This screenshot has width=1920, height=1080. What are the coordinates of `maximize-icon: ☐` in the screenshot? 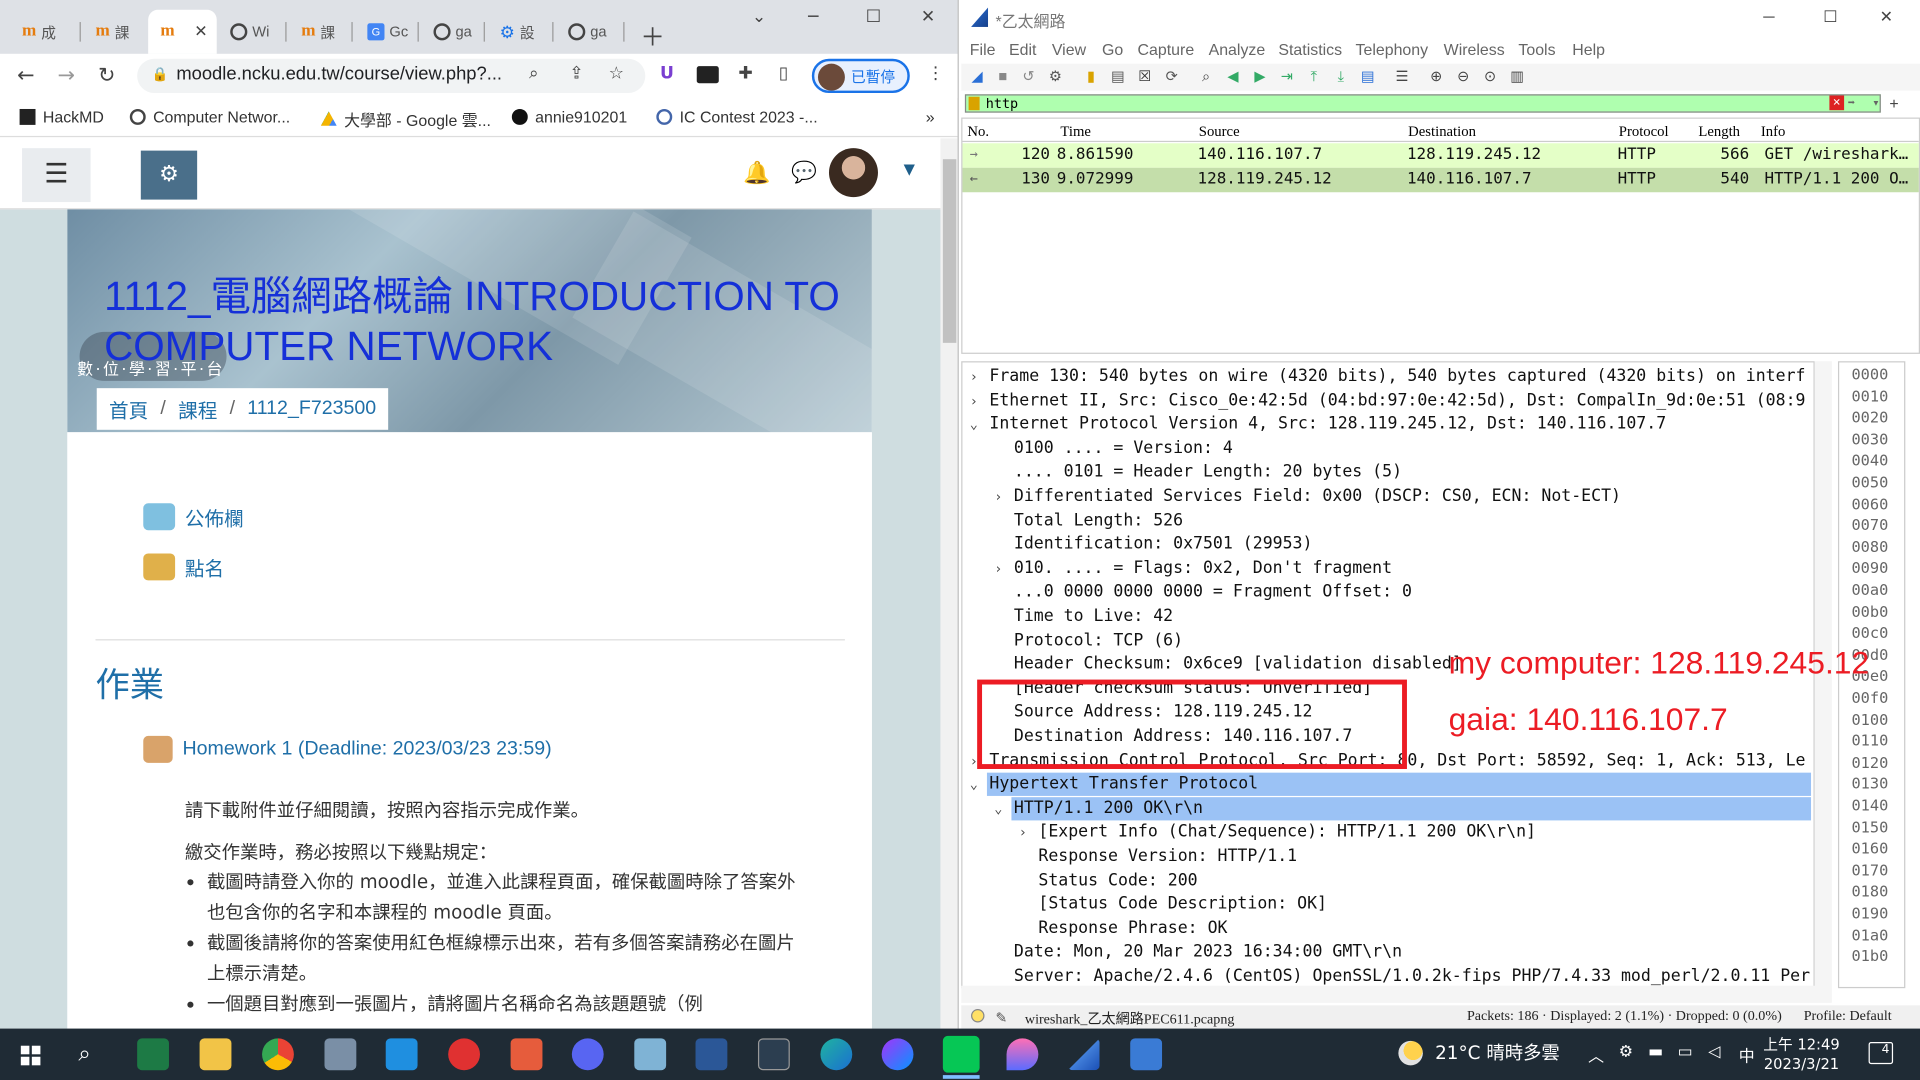 It's located at (873, 17).